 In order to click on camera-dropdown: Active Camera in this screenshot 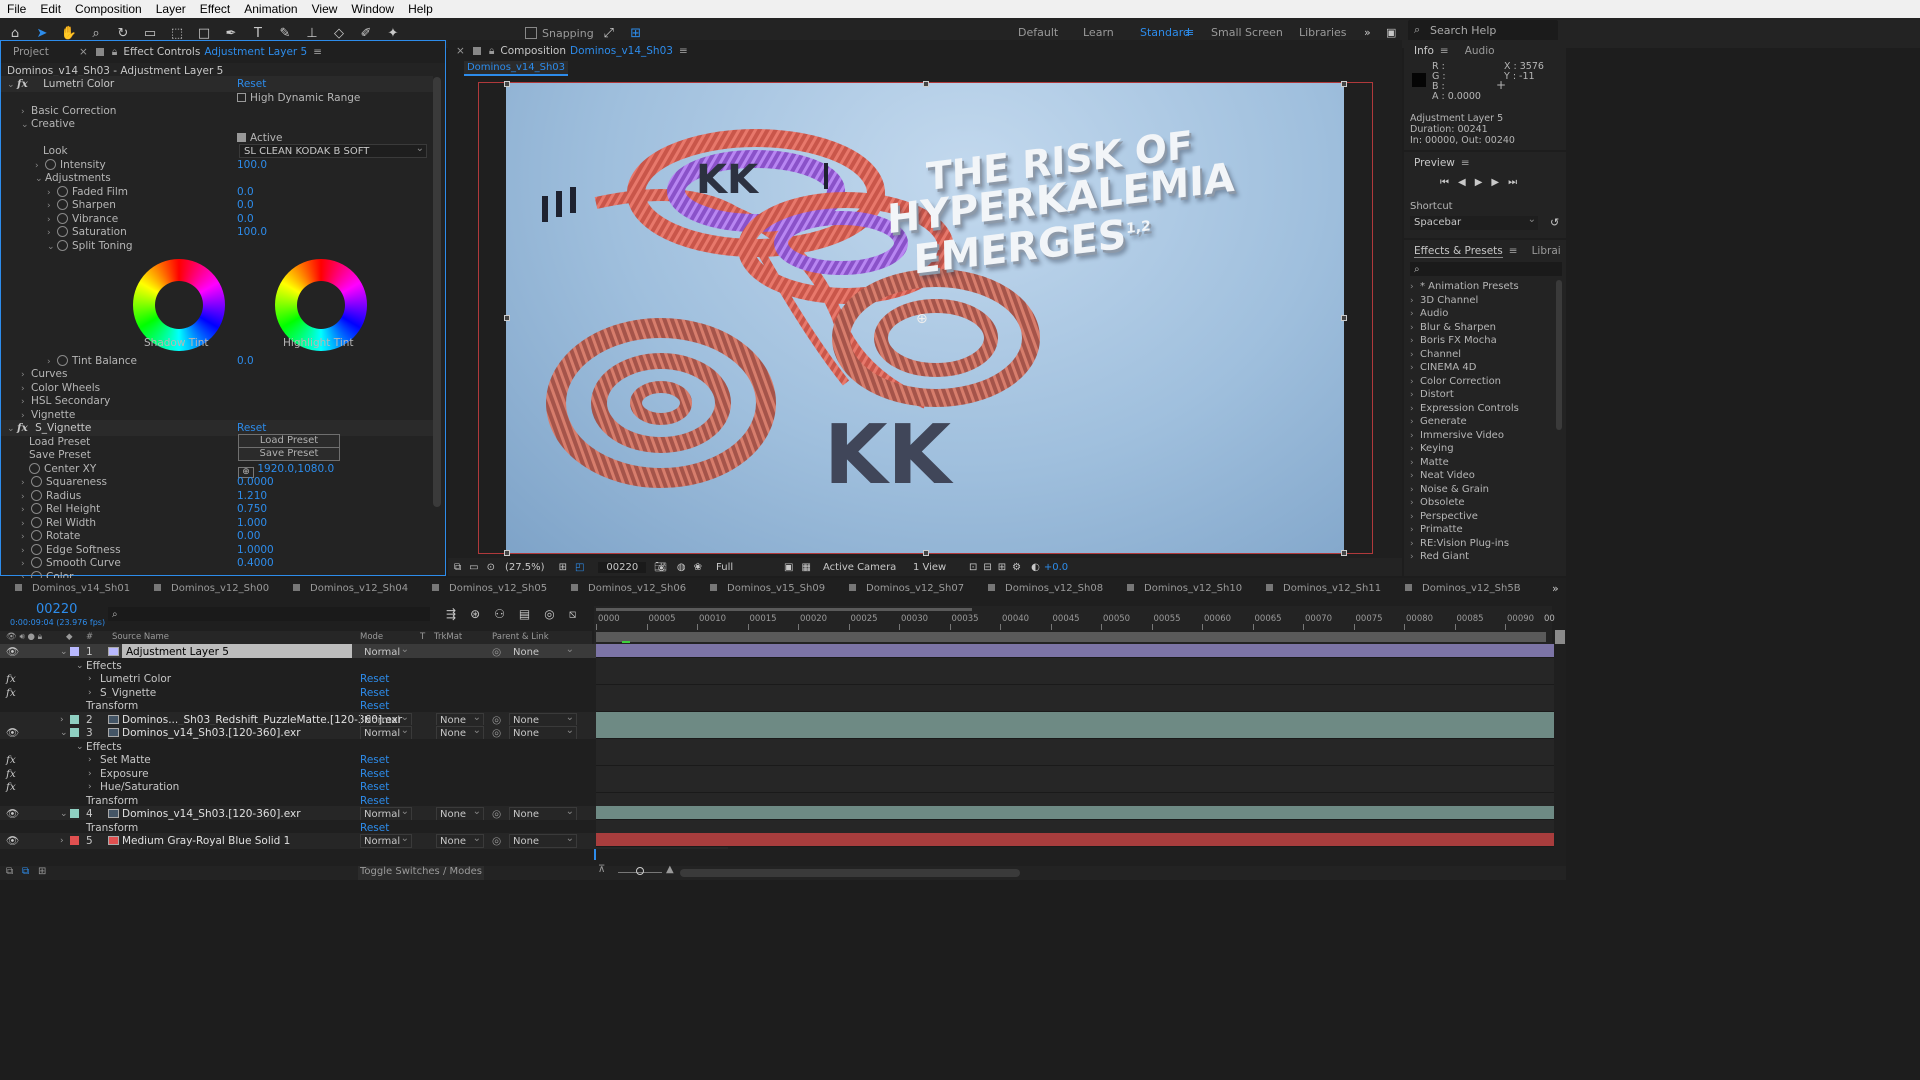, I will do `click(864, 567)`.